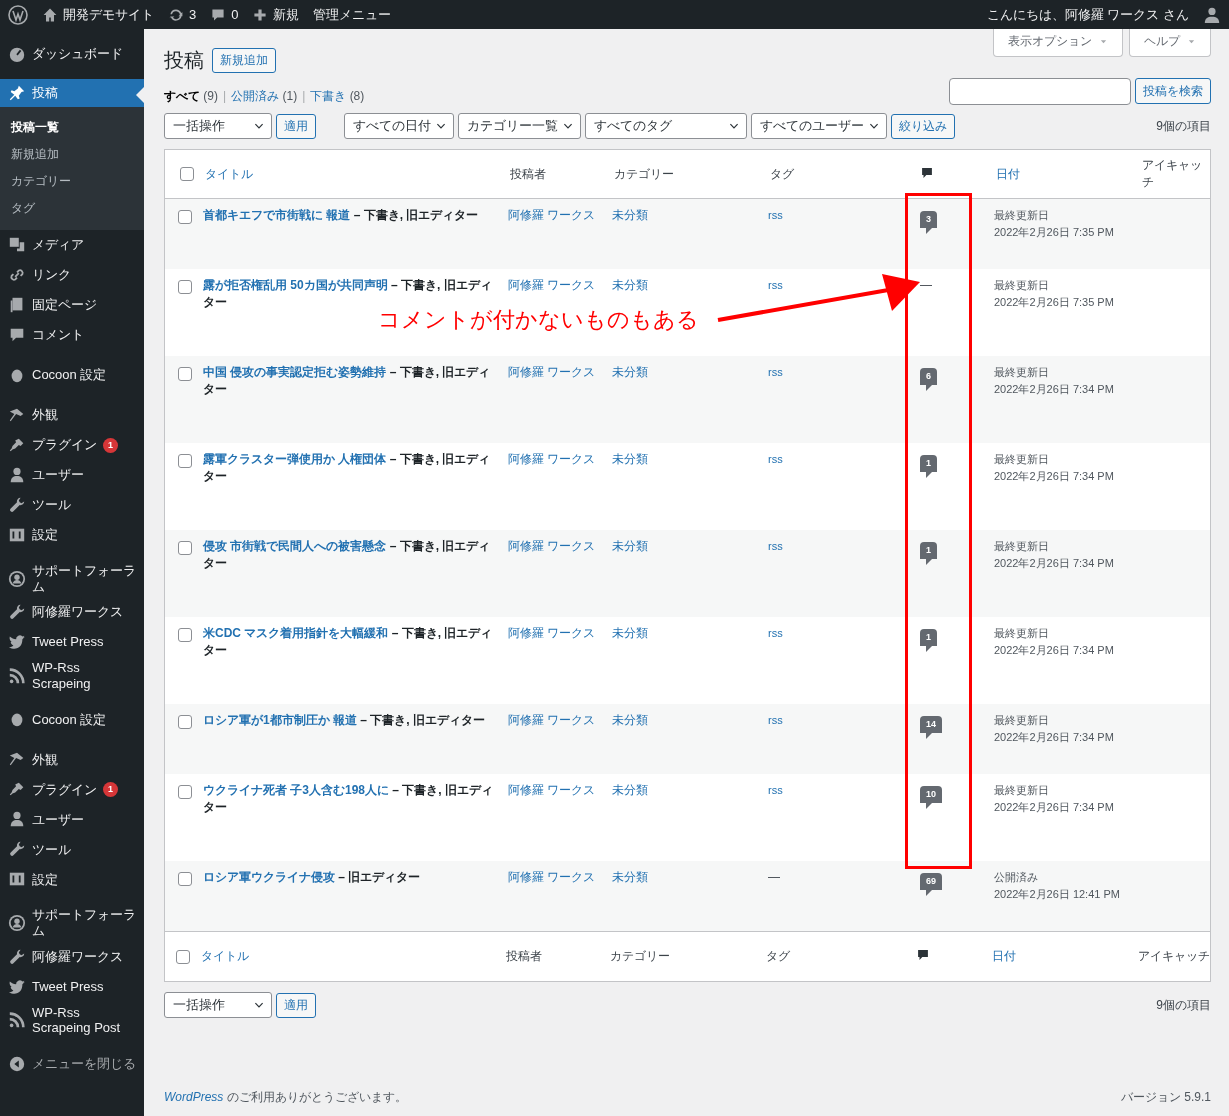 The width and height of the screenshot is (1229, 1116). I want to click on menu-item: コメント, so click(72, 335).